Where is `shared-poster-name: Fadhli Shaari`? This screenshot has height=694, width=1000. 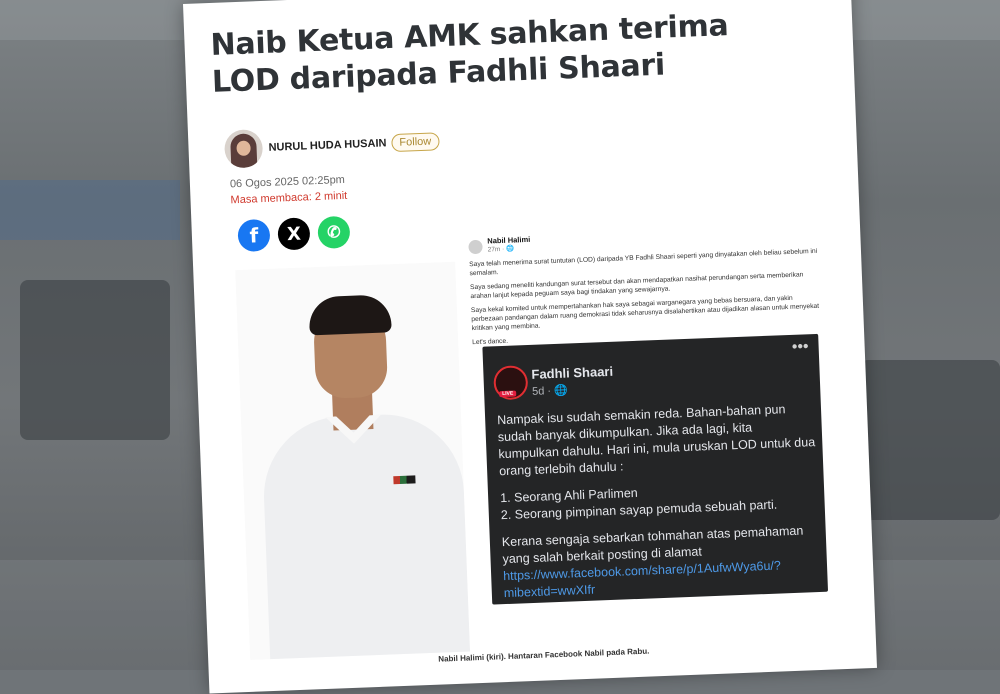
shared-poster-name: Fadhli Shaari is located at coordinates (572, 372).